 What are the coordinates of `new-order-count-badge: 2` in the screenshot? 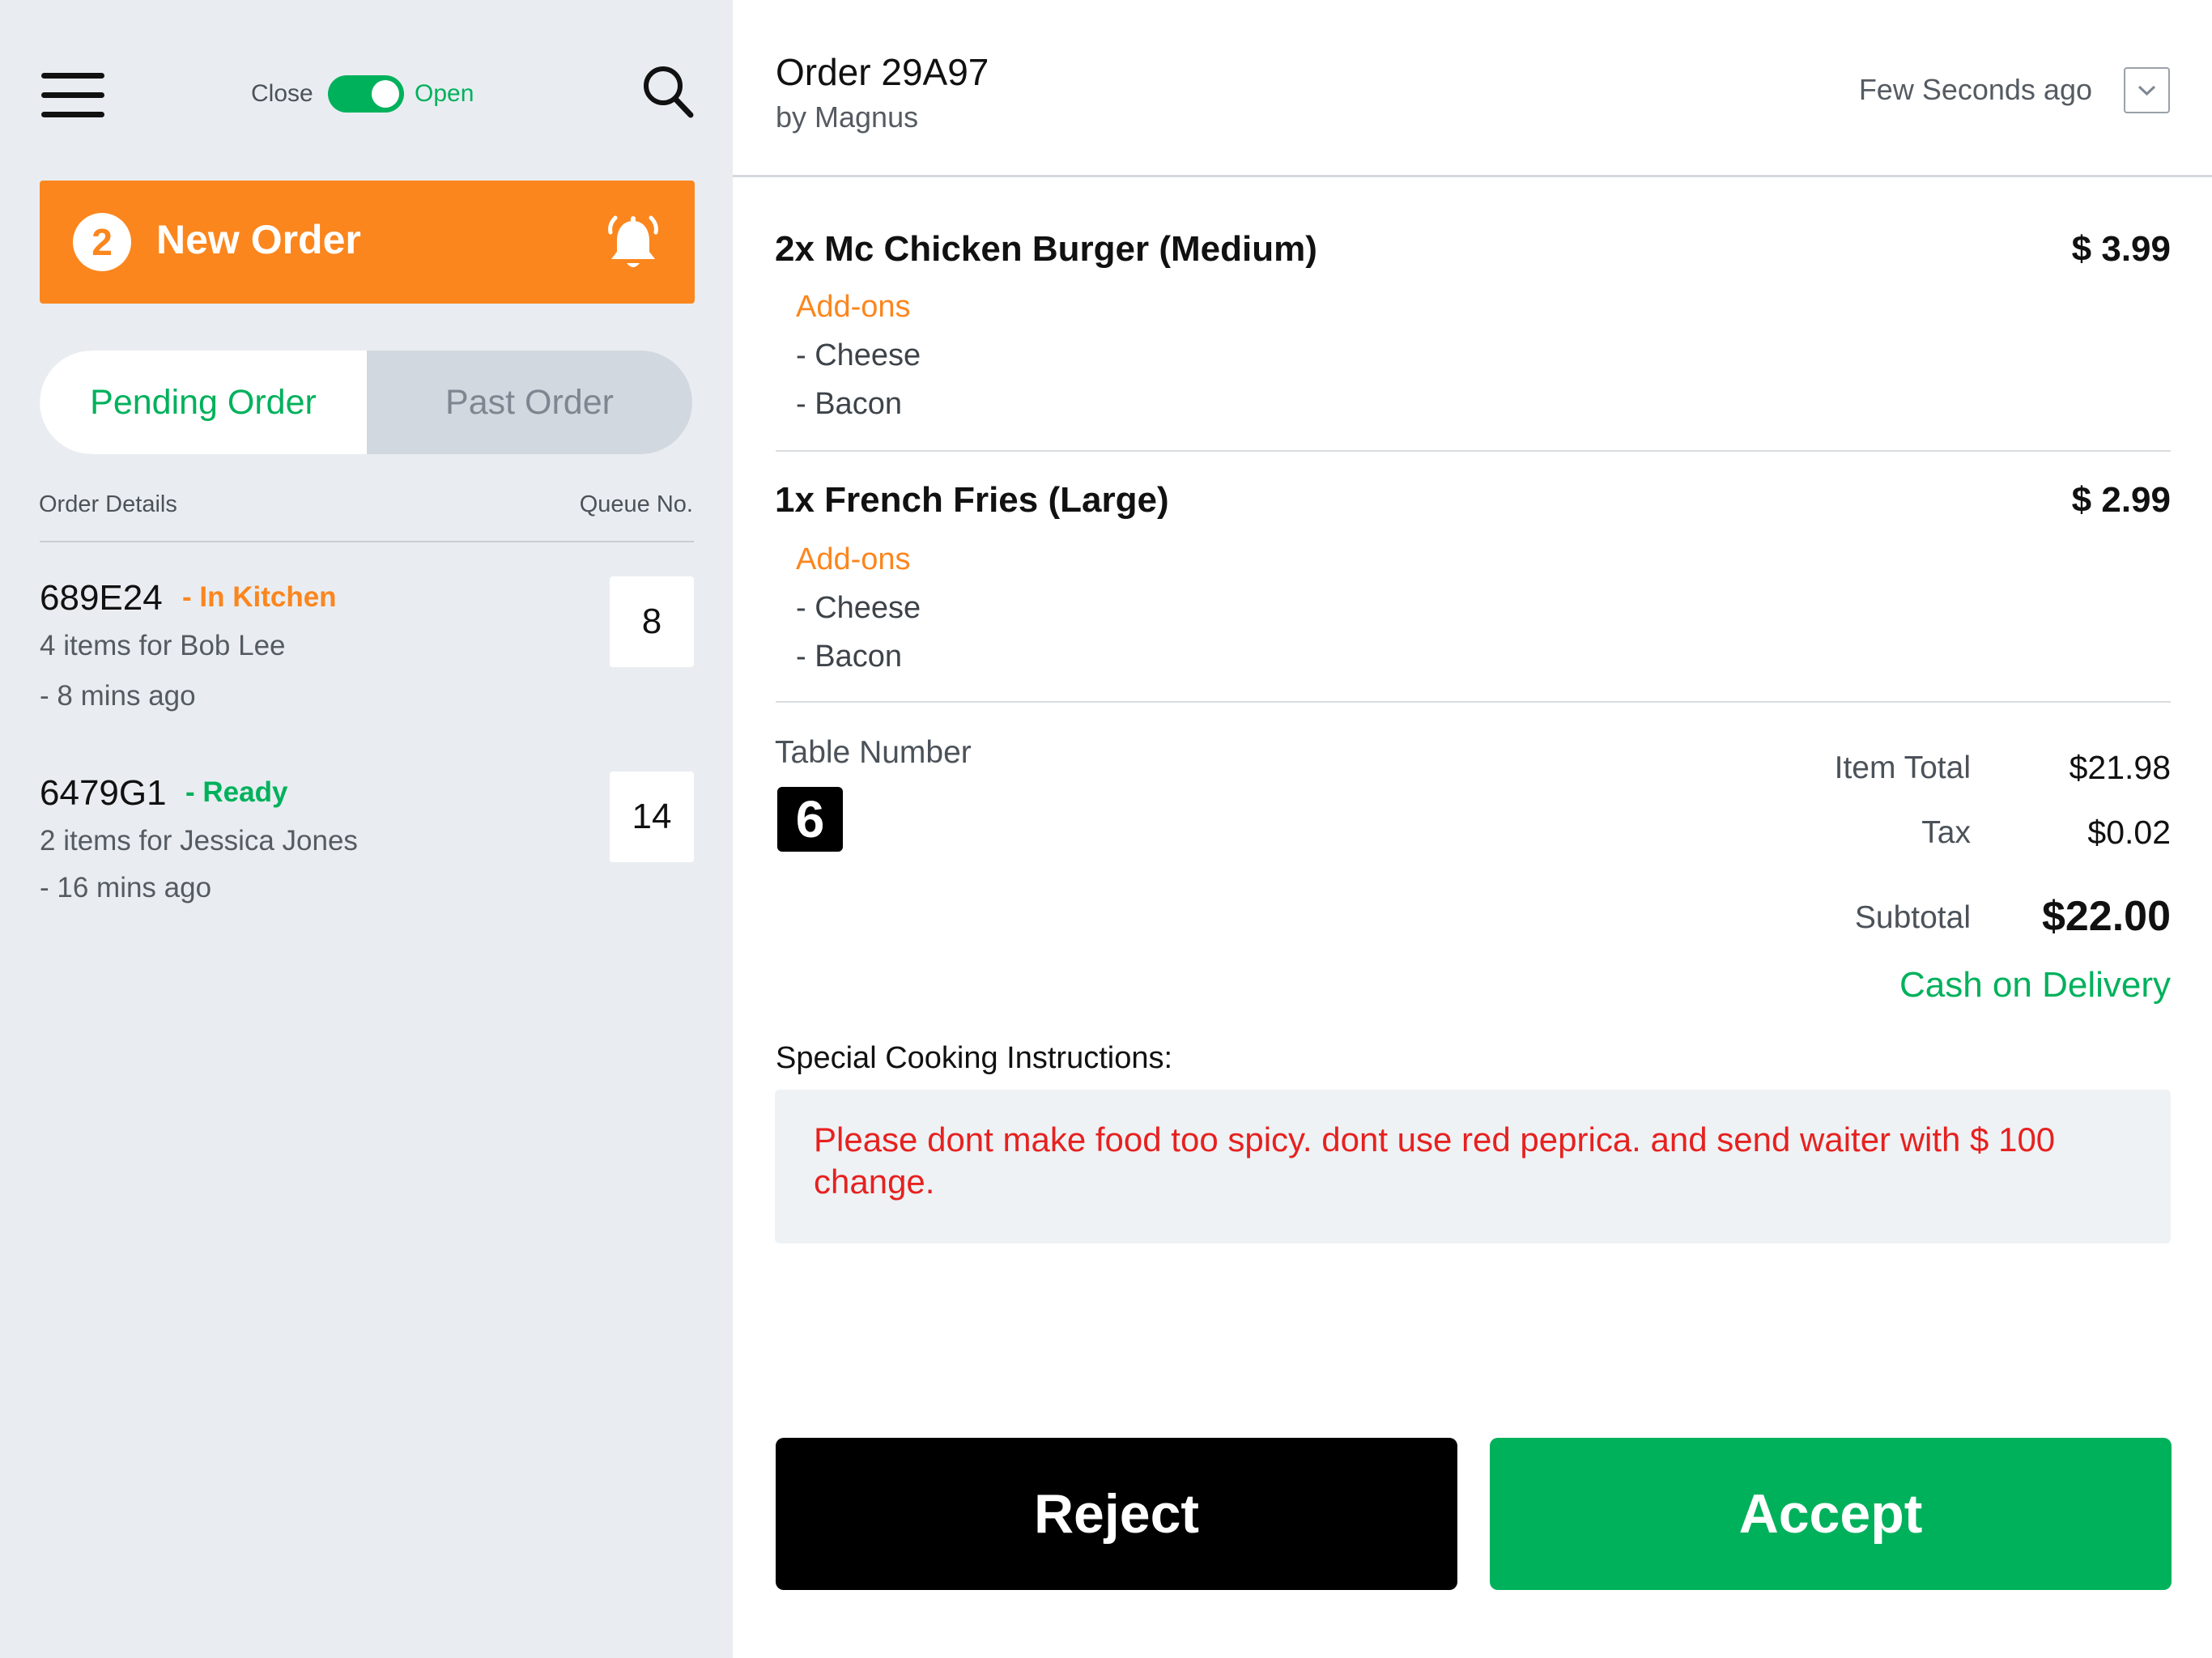 It's located at (102, 242).